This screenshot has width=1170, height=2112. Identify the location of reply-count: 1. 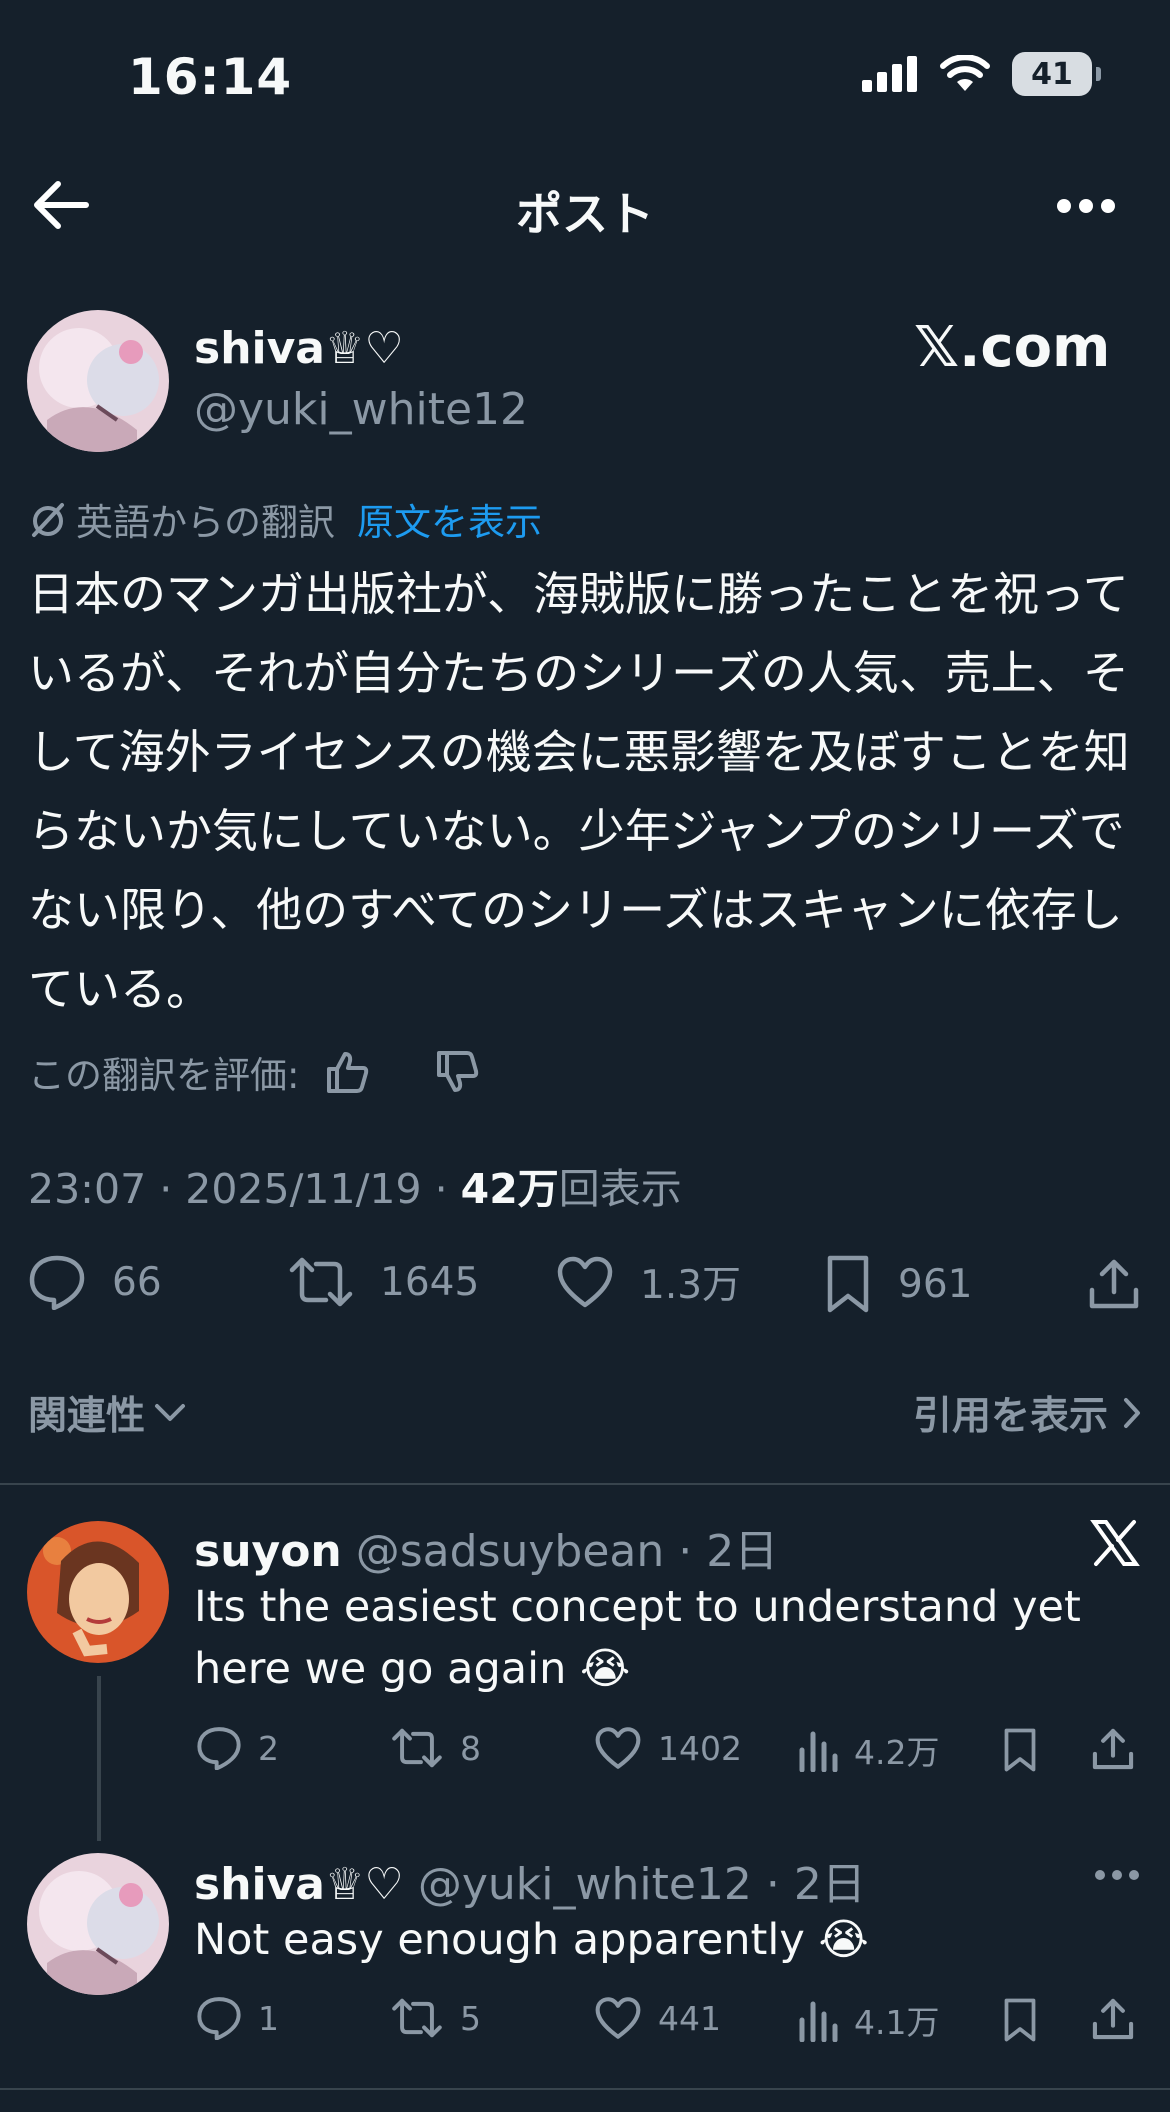
(268, 2018).